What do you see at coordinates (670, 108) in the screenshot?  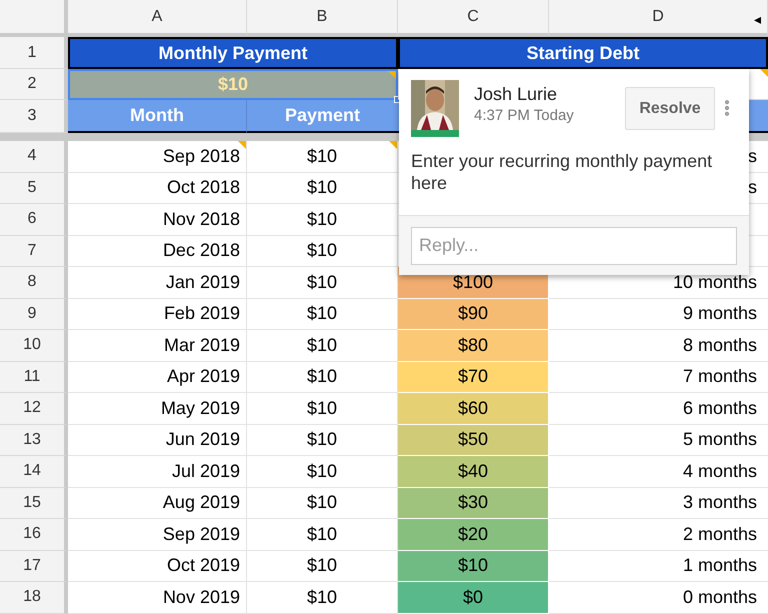 I see `resolve-button: Resolve` at bounding box center [670, 108].